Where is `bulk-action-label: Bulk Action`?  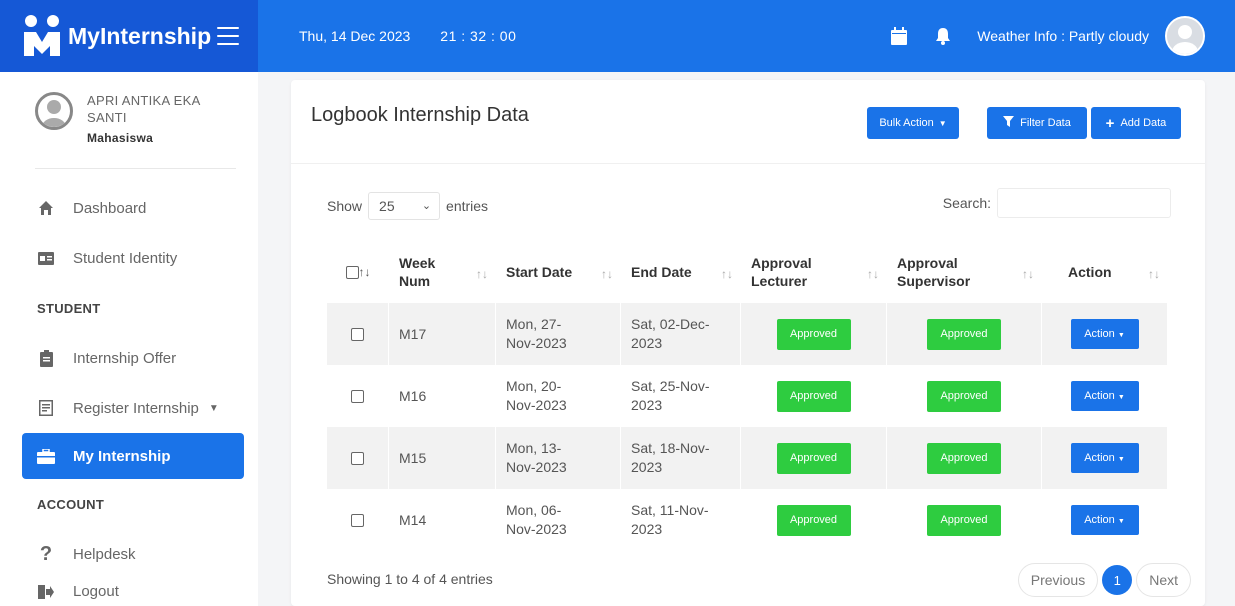 bulk-action-label: Bulk Action is located at coordinates (906, 123).